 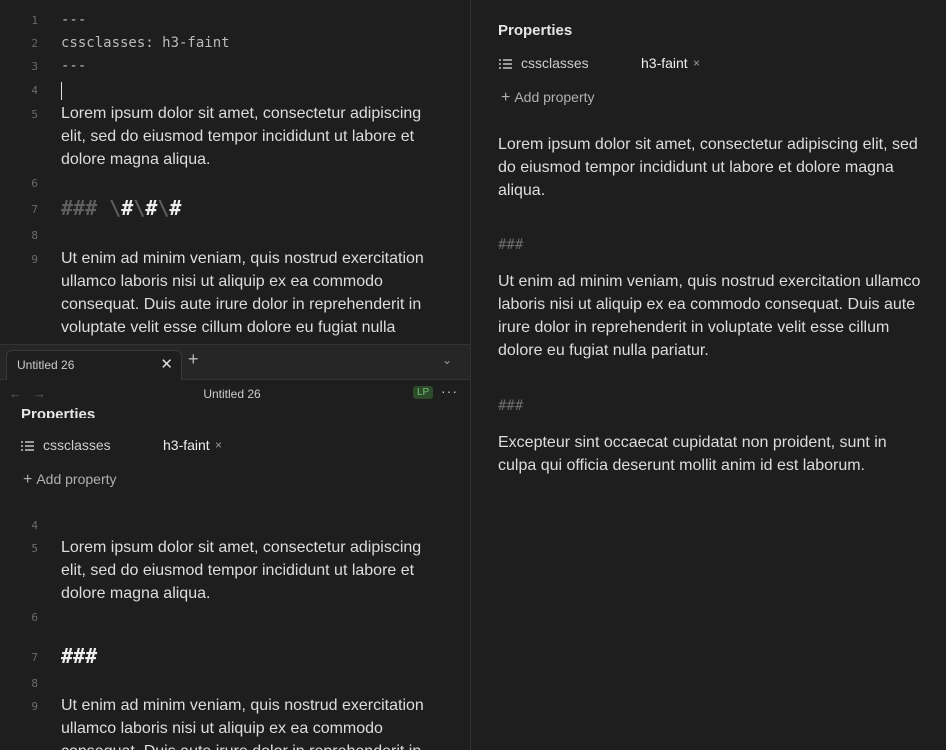 I want to click on frontmatter-cssclasses: cssclasses: h3-faint, so click(x=243, y=43).